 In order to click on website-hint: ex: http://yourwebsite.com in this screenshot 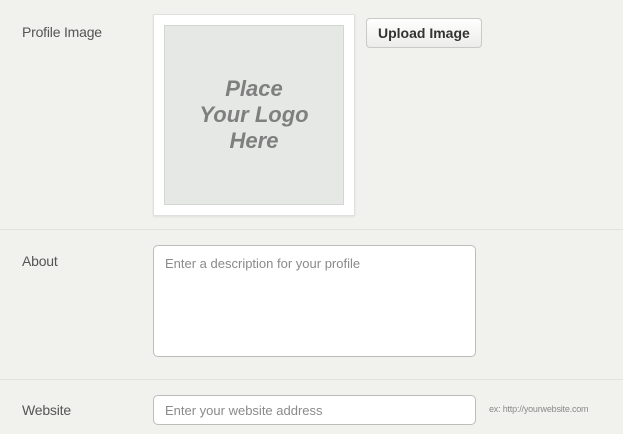, I will do `click(539, 409)`.